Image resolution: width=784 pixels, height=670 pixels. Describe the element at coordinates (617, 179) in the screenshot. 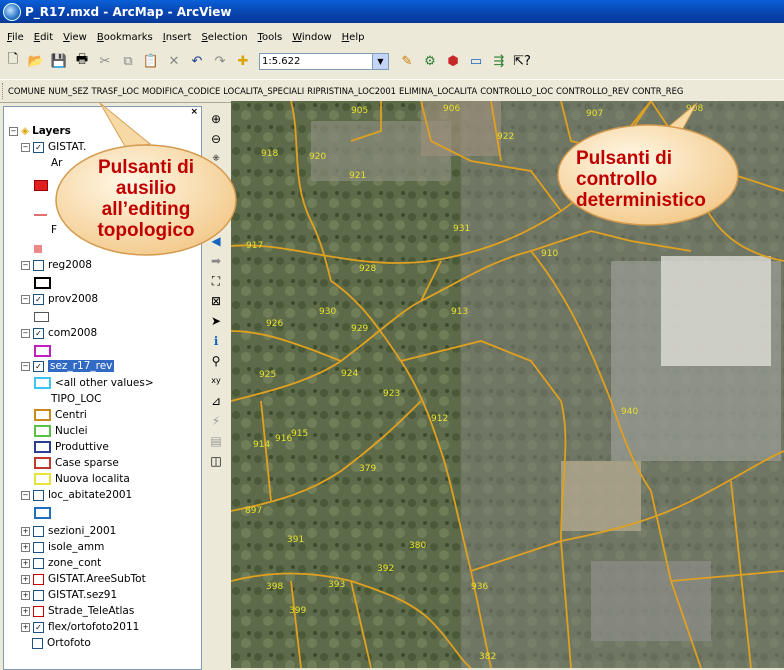

I see `callout-right-line: controllo` at that location.